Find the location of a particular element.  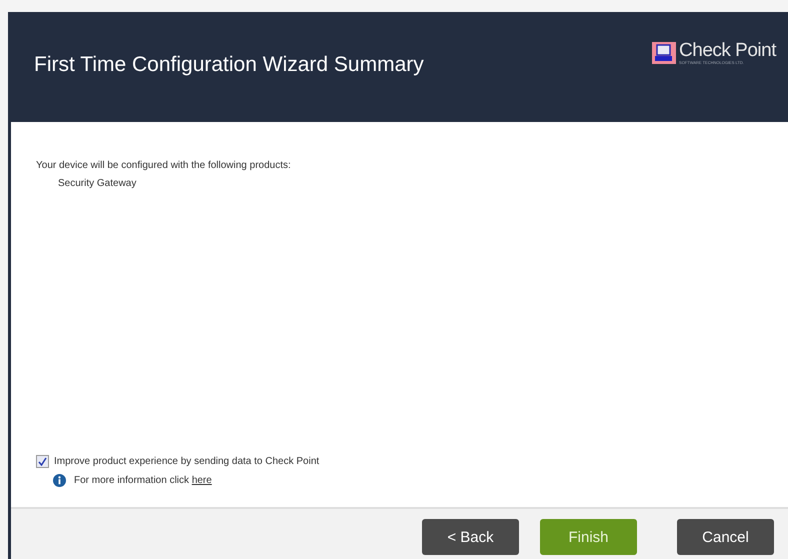

computer-icon is located at coordinates (664, 53).